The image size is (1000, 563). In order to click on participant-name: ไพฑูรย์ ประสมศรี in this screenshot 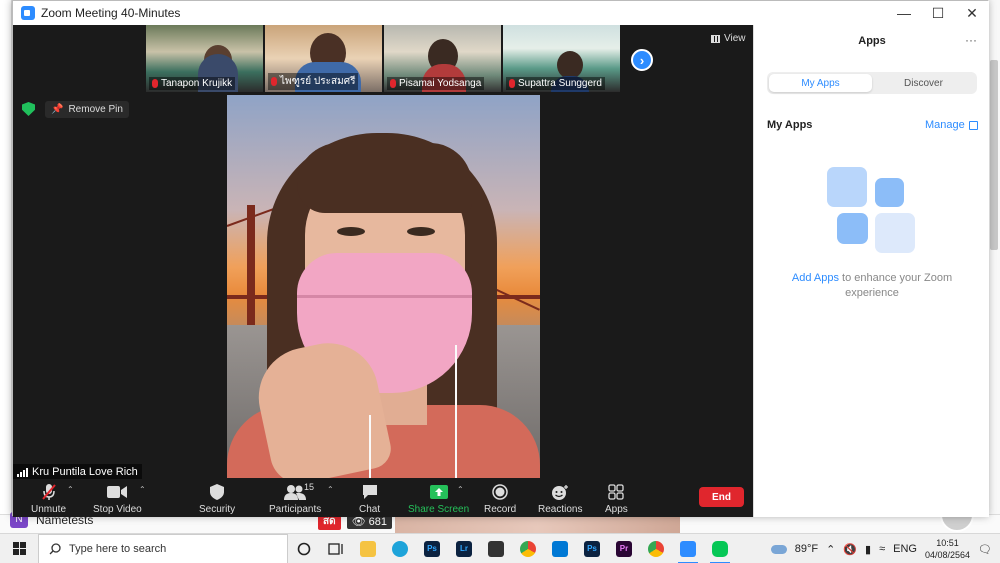, I will do `click(318, 81)`.